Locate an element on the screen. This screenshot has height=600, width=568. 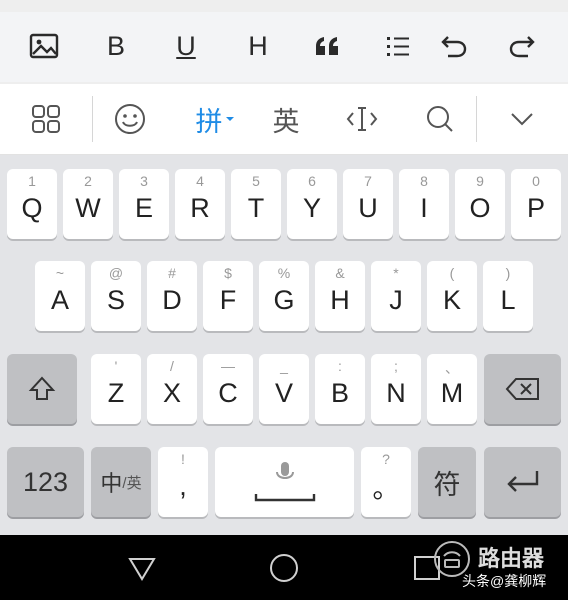
redo-icon is located at coordinates (522, 46).